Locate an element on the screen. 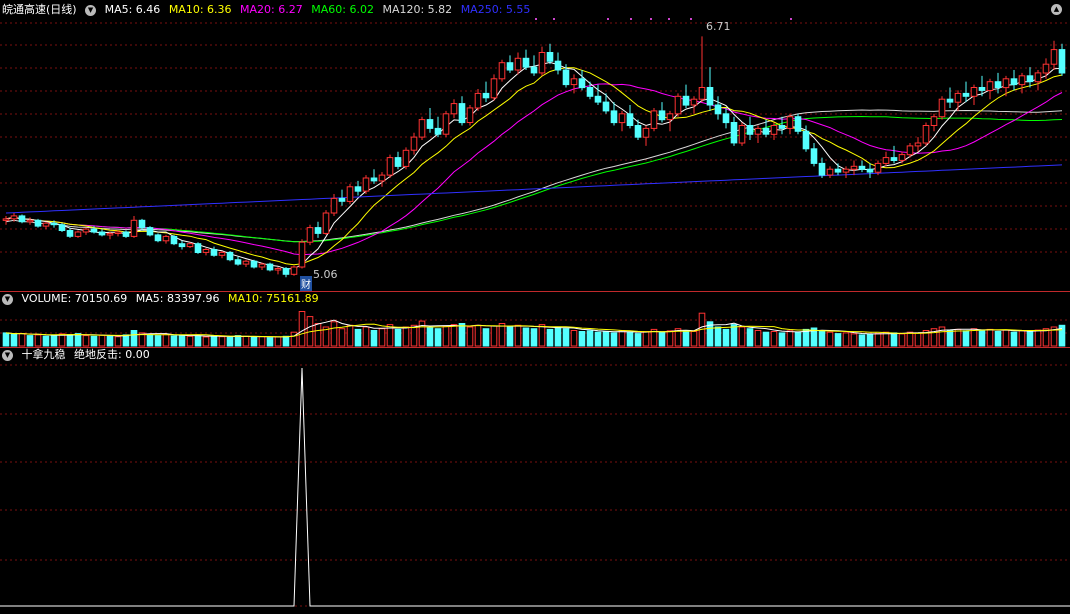  volume-collapse-icon: ▼ is located at coordinates (7, 299).